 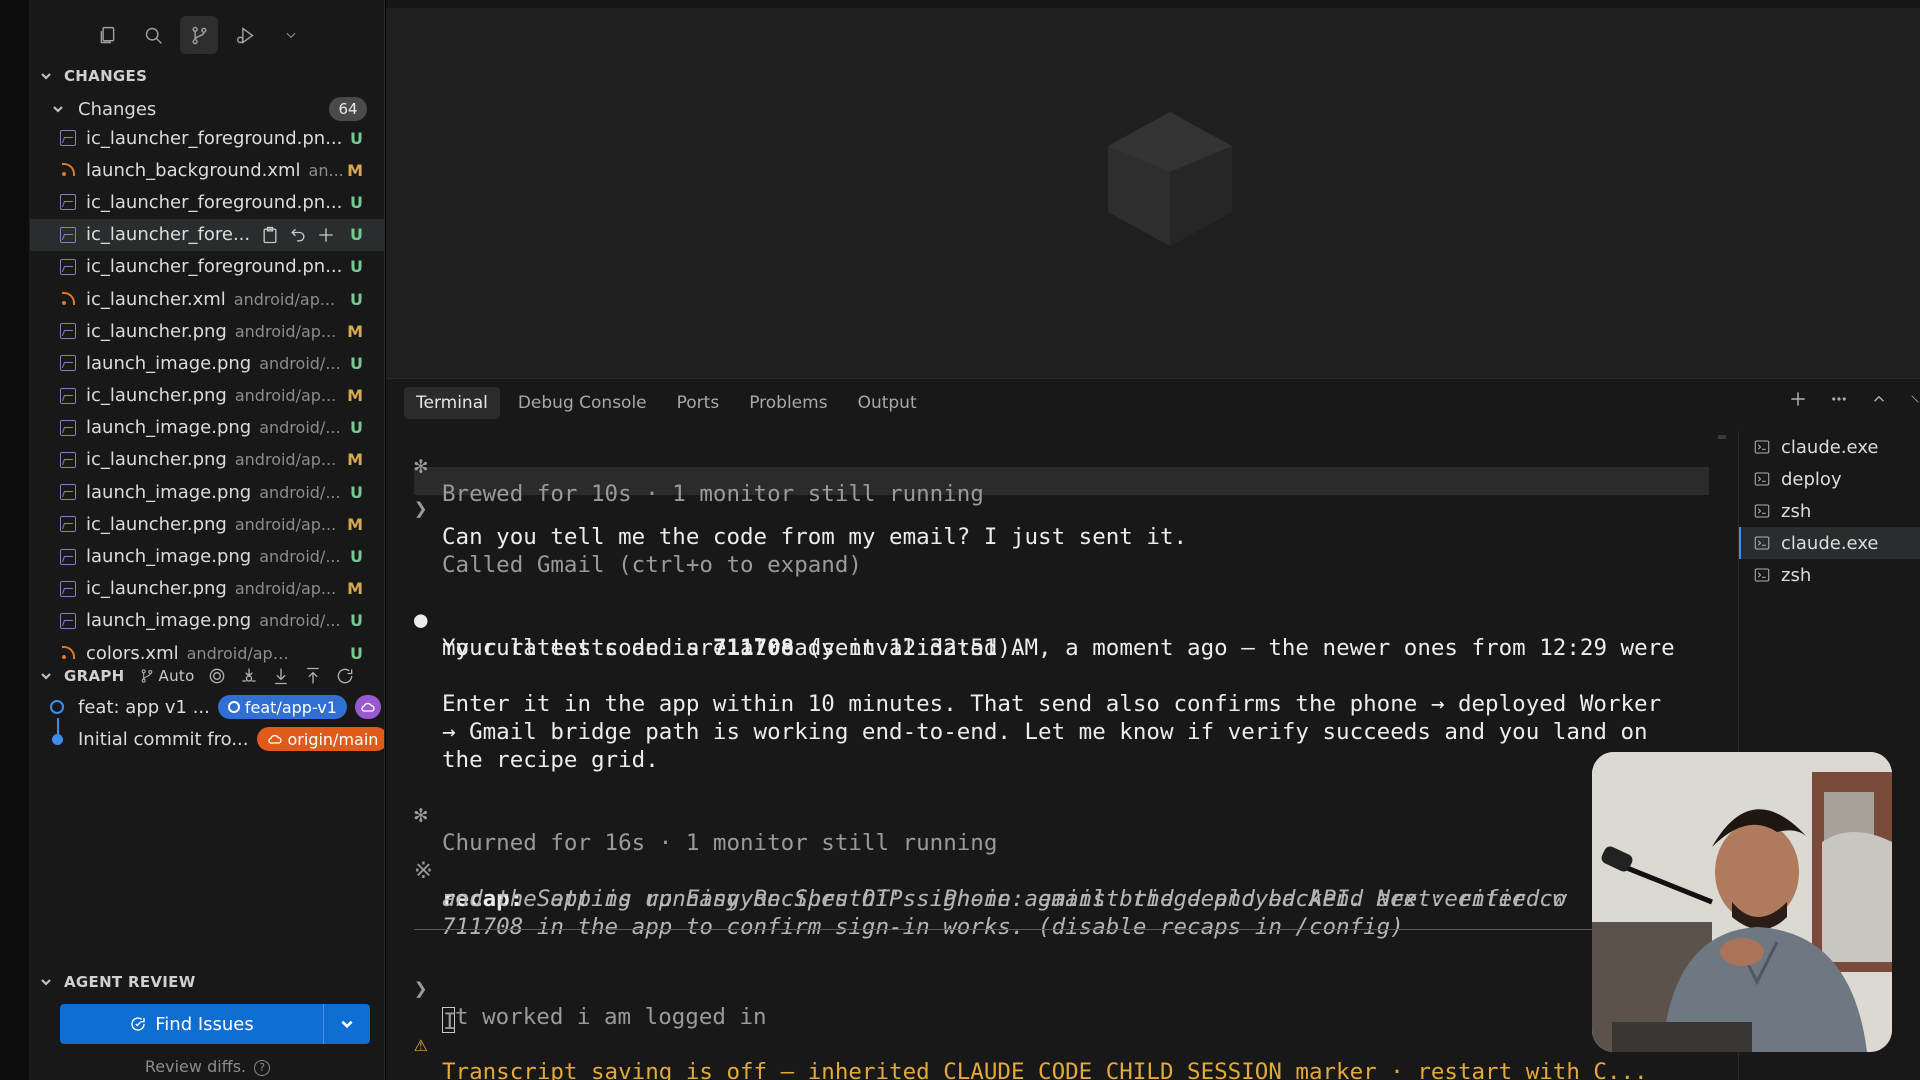 I want to click on chevron-down-icon, so click(x=46, y=676).